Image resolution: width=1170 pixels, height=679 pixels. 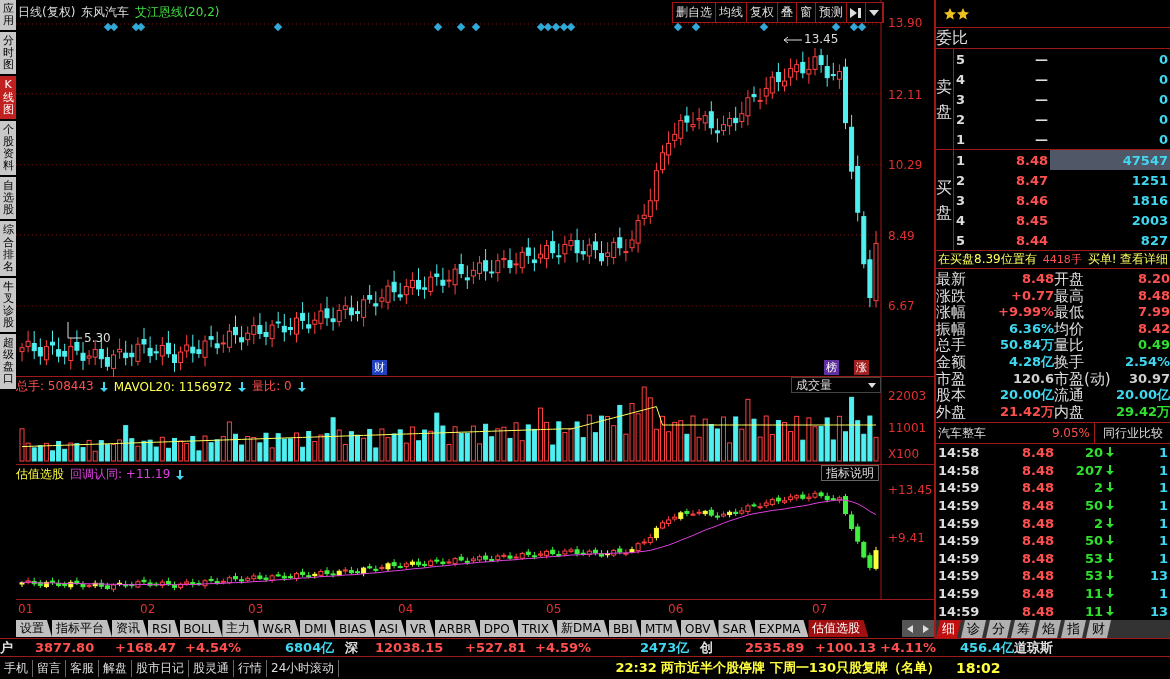 What do you see at coordinates (1031, 220) in the screenshot?
I see `price-cell-text: 8.45` at bounding box center [1031, 220].